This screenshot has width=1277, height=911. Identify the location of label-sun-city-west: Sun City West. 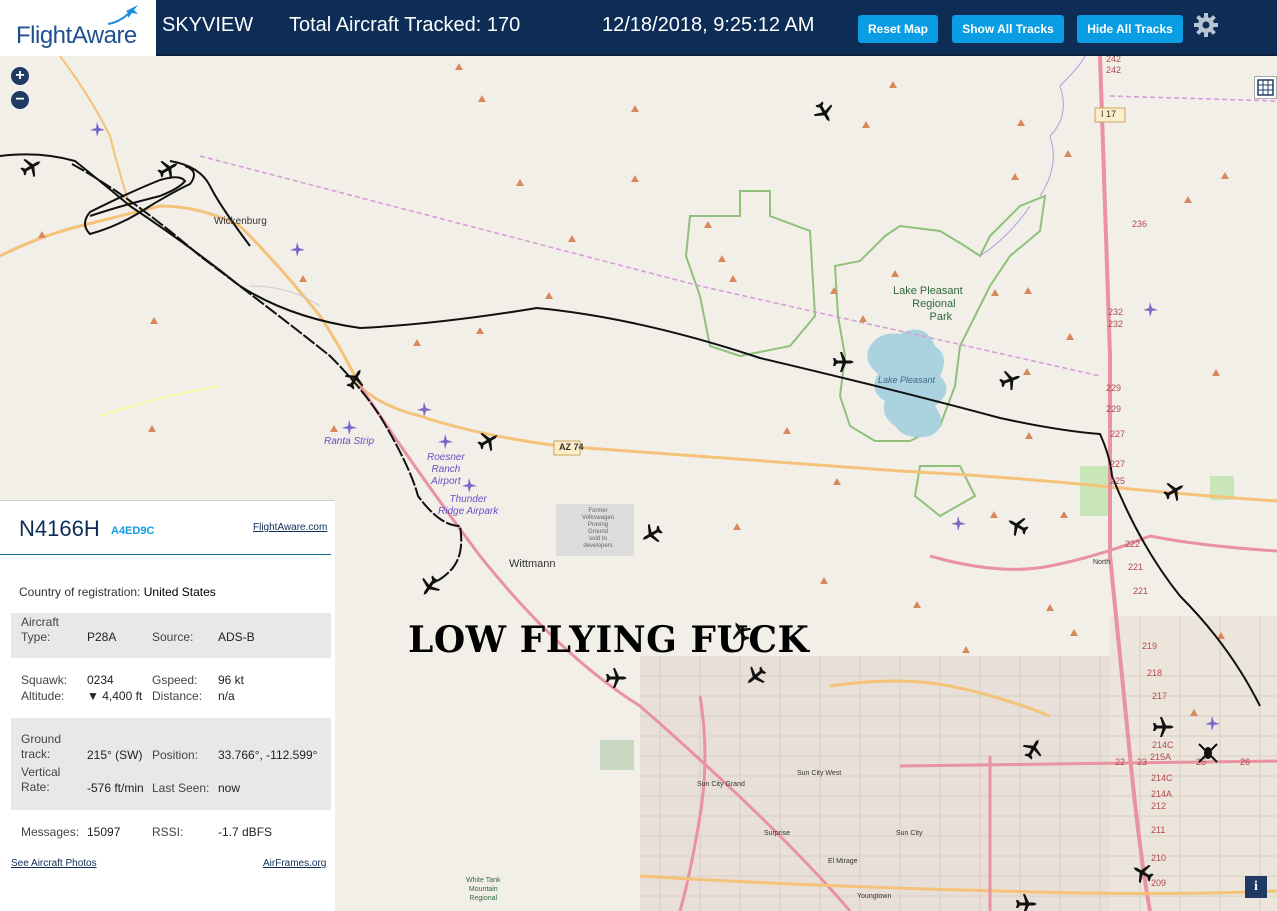
(819, 773).